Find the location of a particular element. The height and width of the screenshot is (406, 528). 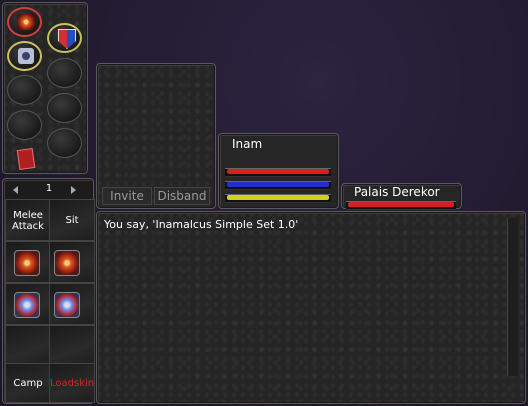

left-arrow-icon is located at coordinates (15, 190).